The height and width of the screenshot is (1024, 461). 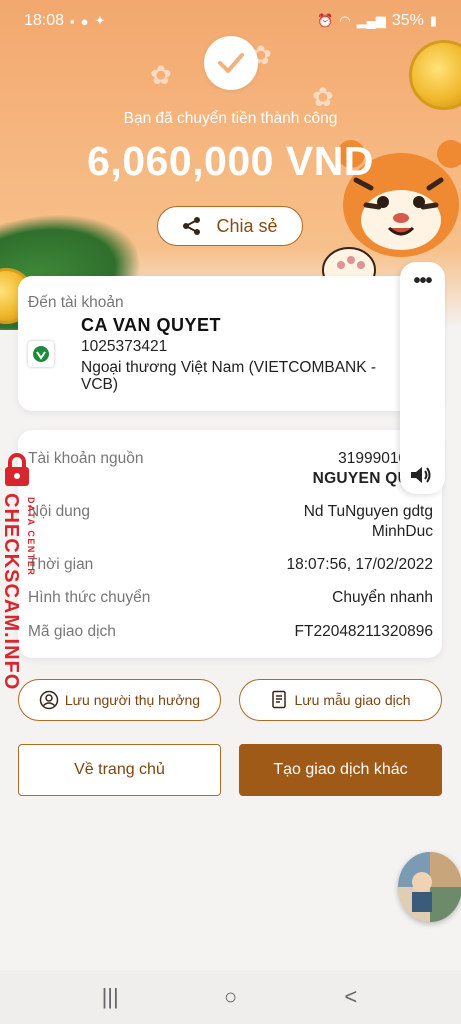 I want to click on new-transaction-label: Tạo giao dịch khác, so click(x=340, y=769).